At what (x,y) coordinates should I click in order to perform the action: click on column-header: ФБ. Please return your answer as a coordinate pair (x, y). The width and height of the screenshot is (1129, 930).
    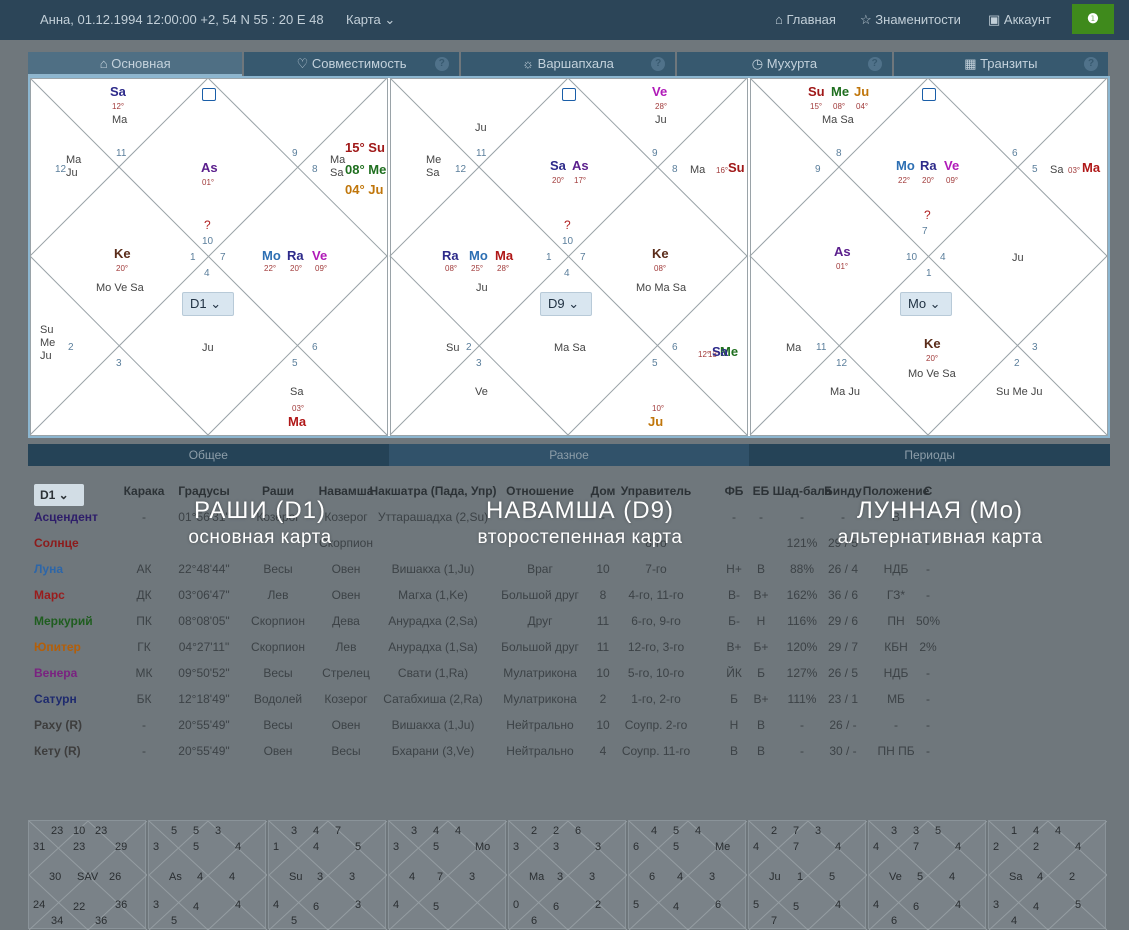
    Looking at the image, I should click on (734, 491).